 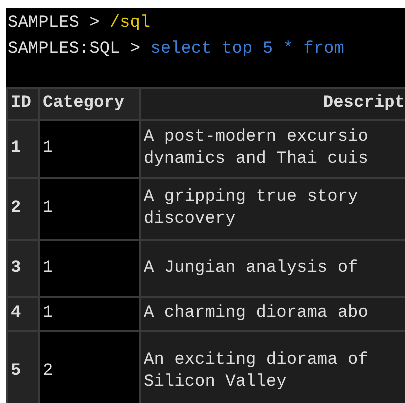 What do you see at coordinates (273, 104) in the screenshot?
I see `column-header: Descript` at bounding box center [273, 104].